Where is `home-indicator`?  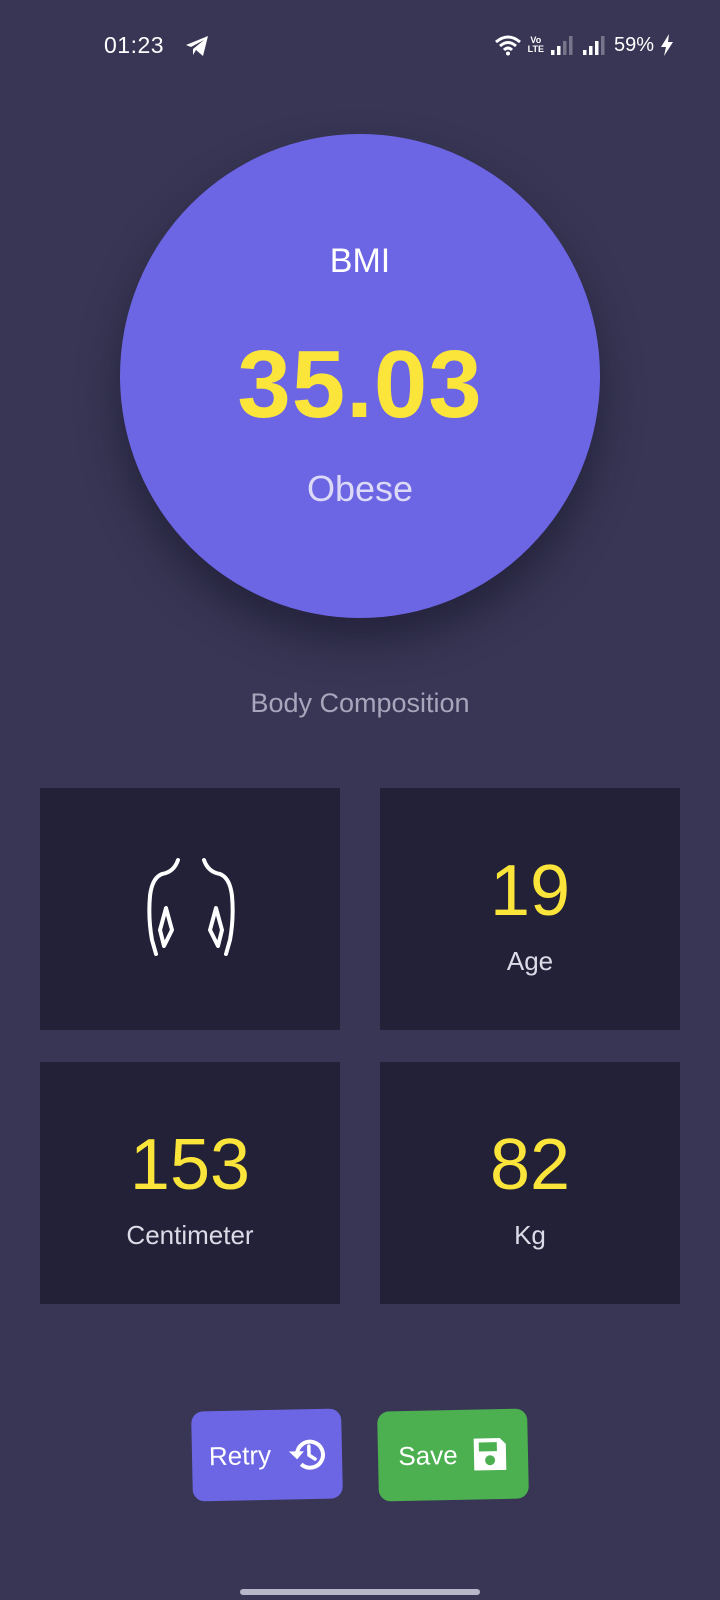
home-indicator is located at coordinates (360, 1592).